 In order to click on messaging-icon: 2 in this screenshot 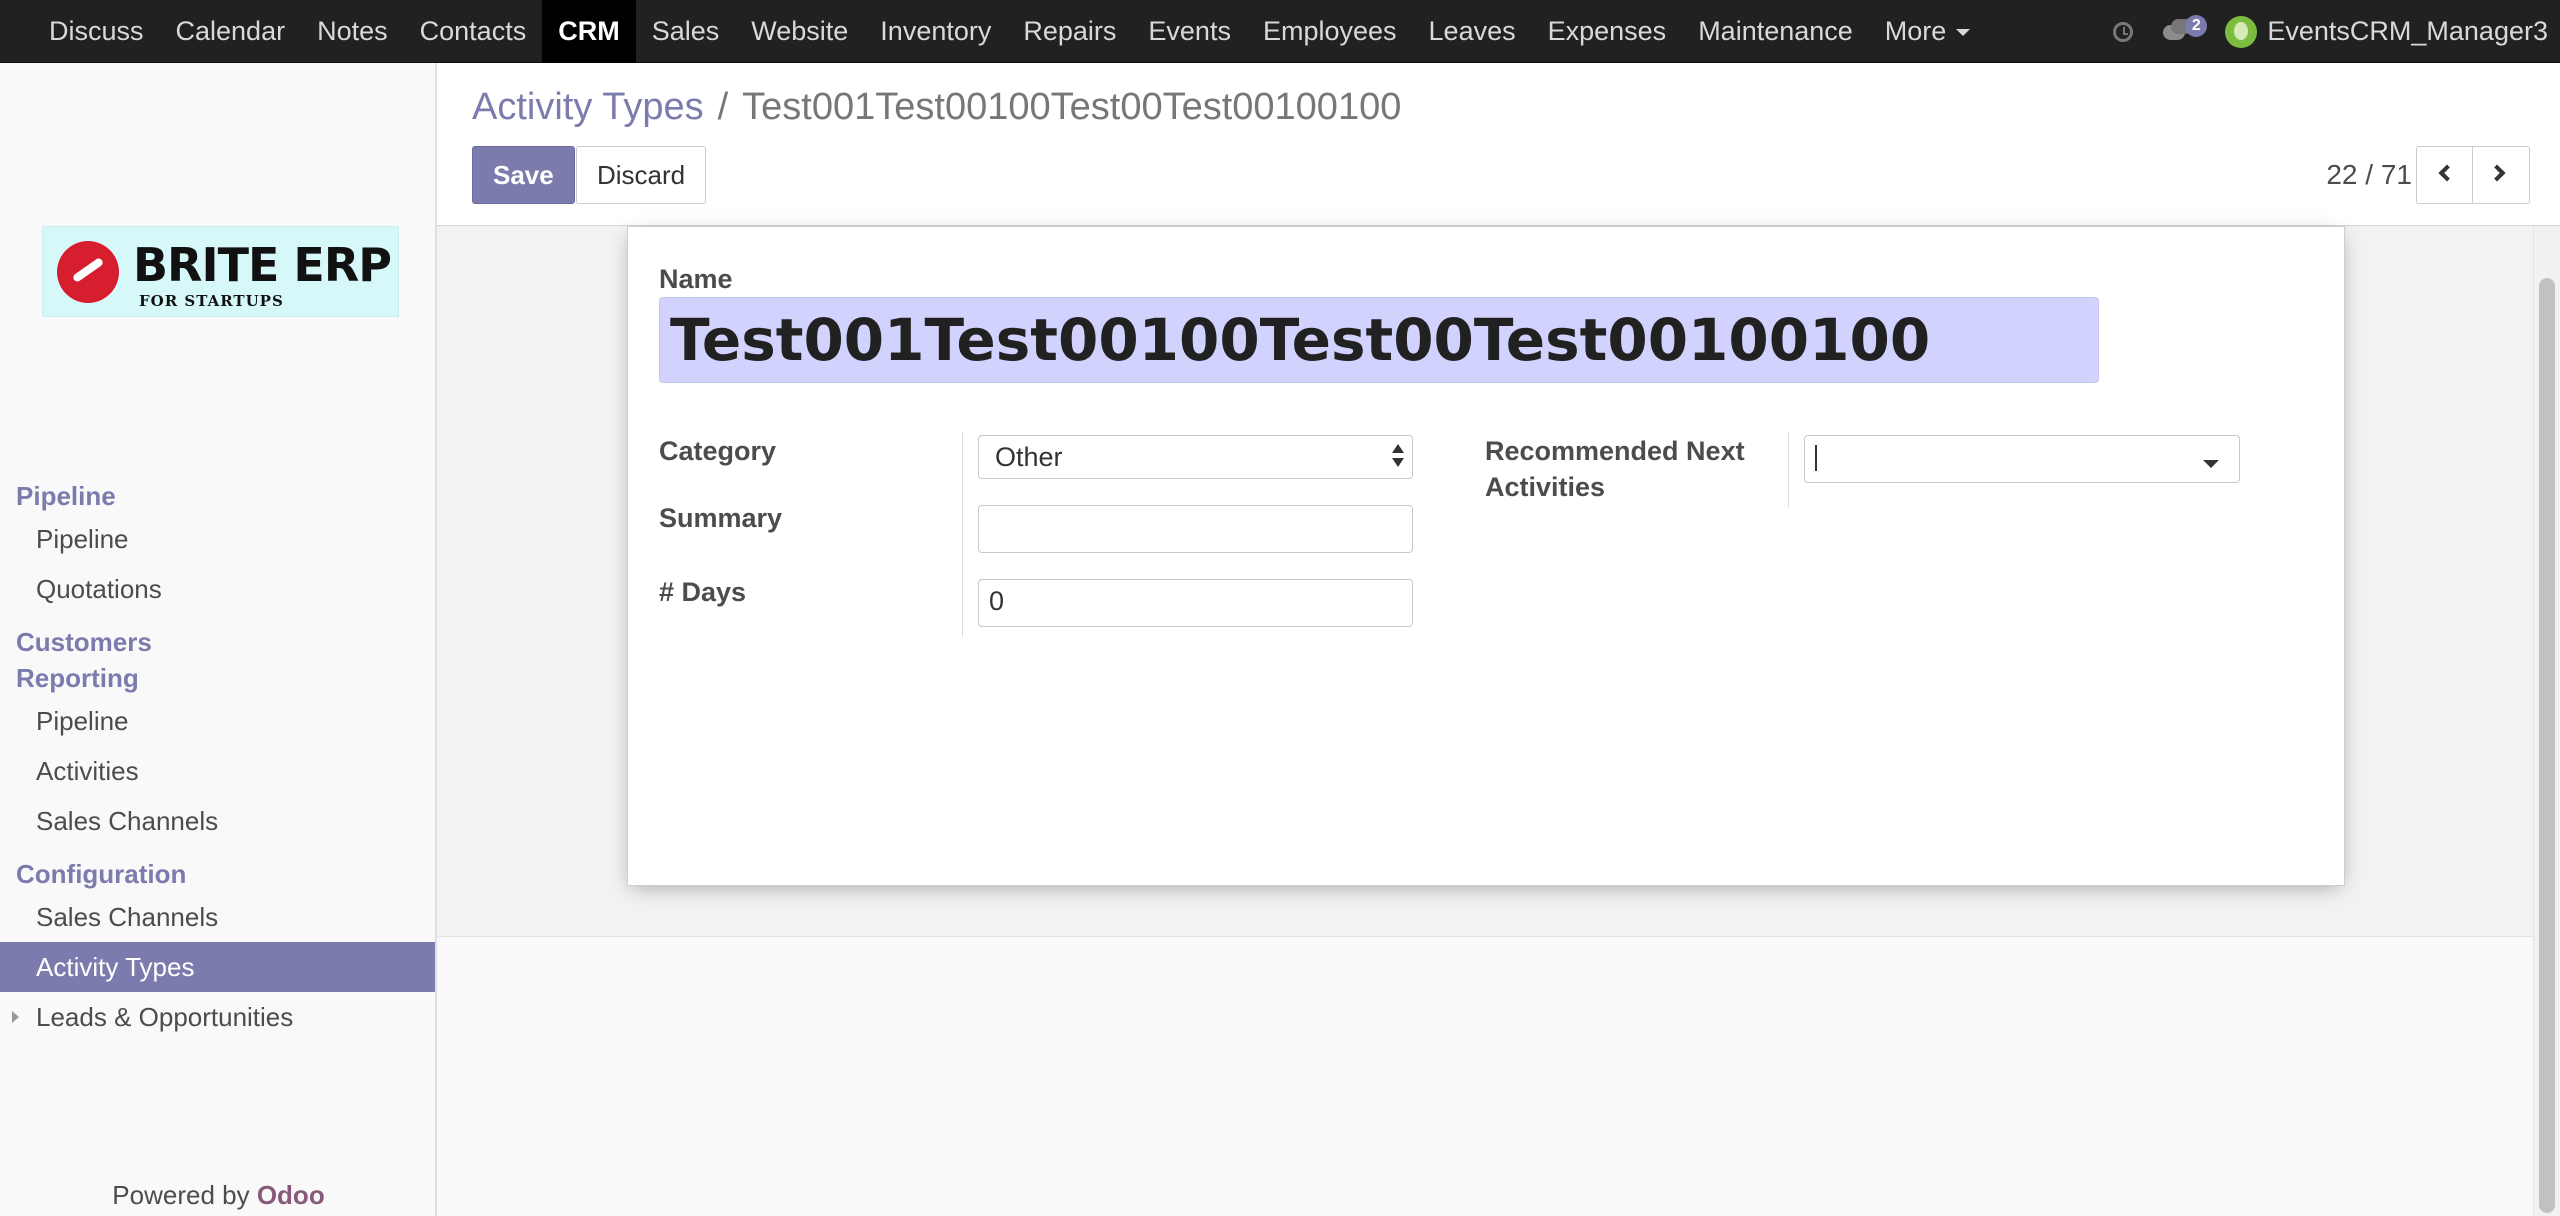, I will do `click(2185, 30)`.